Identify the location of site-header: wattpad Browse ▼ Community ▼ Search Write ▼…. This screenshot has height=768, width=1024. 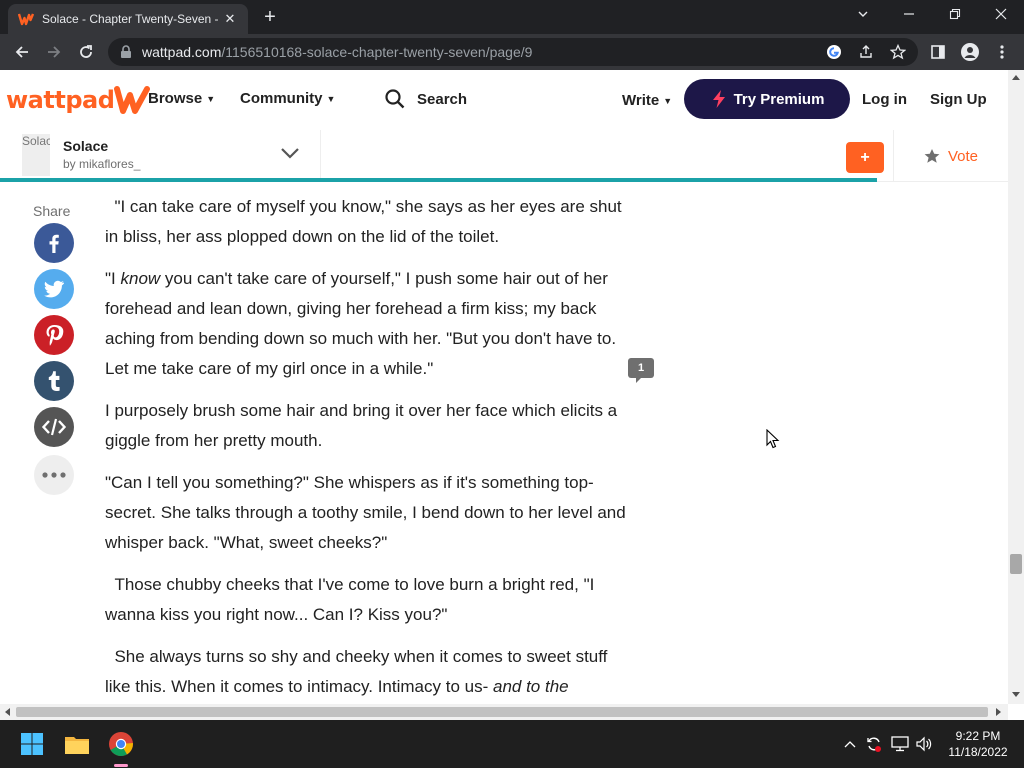
(504, 100).